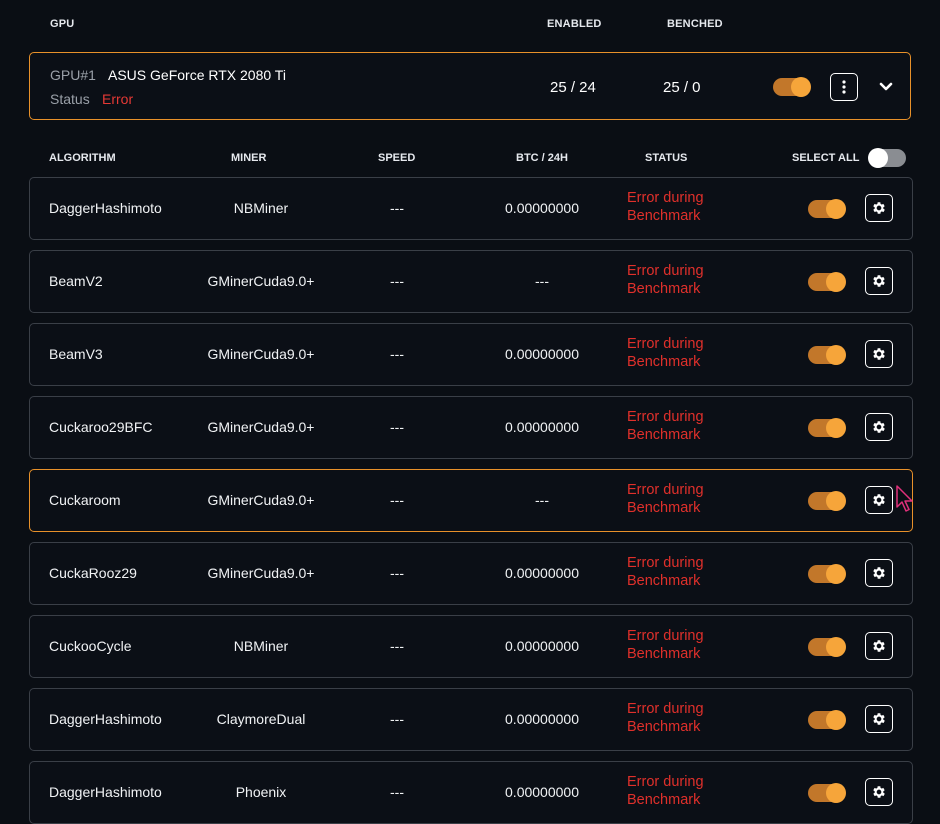 The height and width of the screenshot is (824, 940). What do you see at coordinates (826, 158) in the screenshot?
I see `select-all-label: SELECT ALL` at bounding box center [826, 158].